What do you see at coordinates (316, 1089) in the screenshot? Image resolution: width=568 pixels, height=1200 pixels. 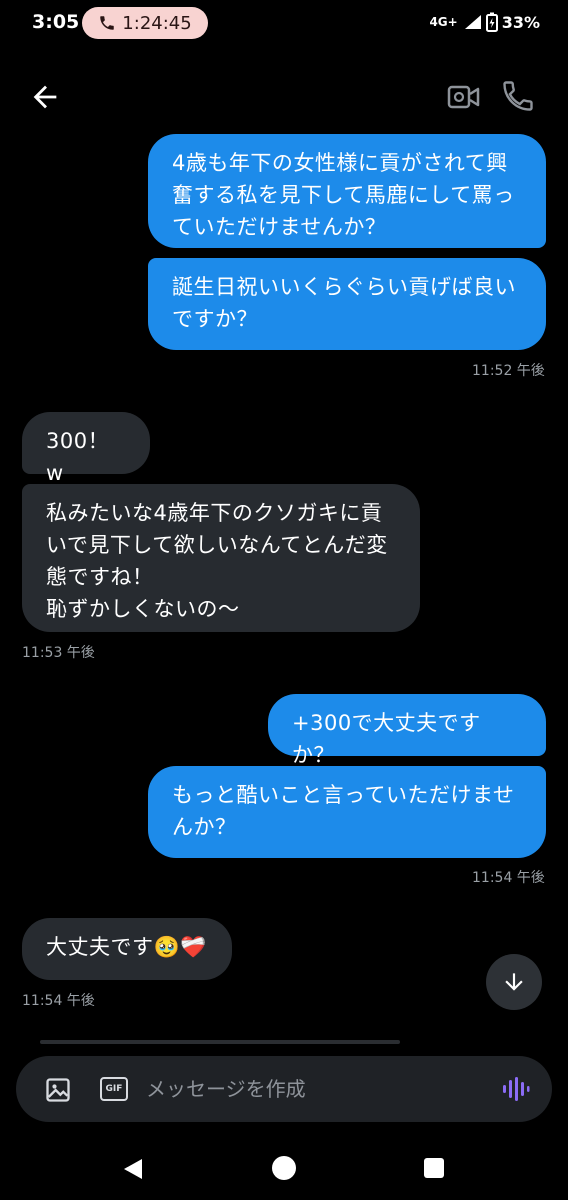 I see `message-input` at bounding box center [316, 1089].